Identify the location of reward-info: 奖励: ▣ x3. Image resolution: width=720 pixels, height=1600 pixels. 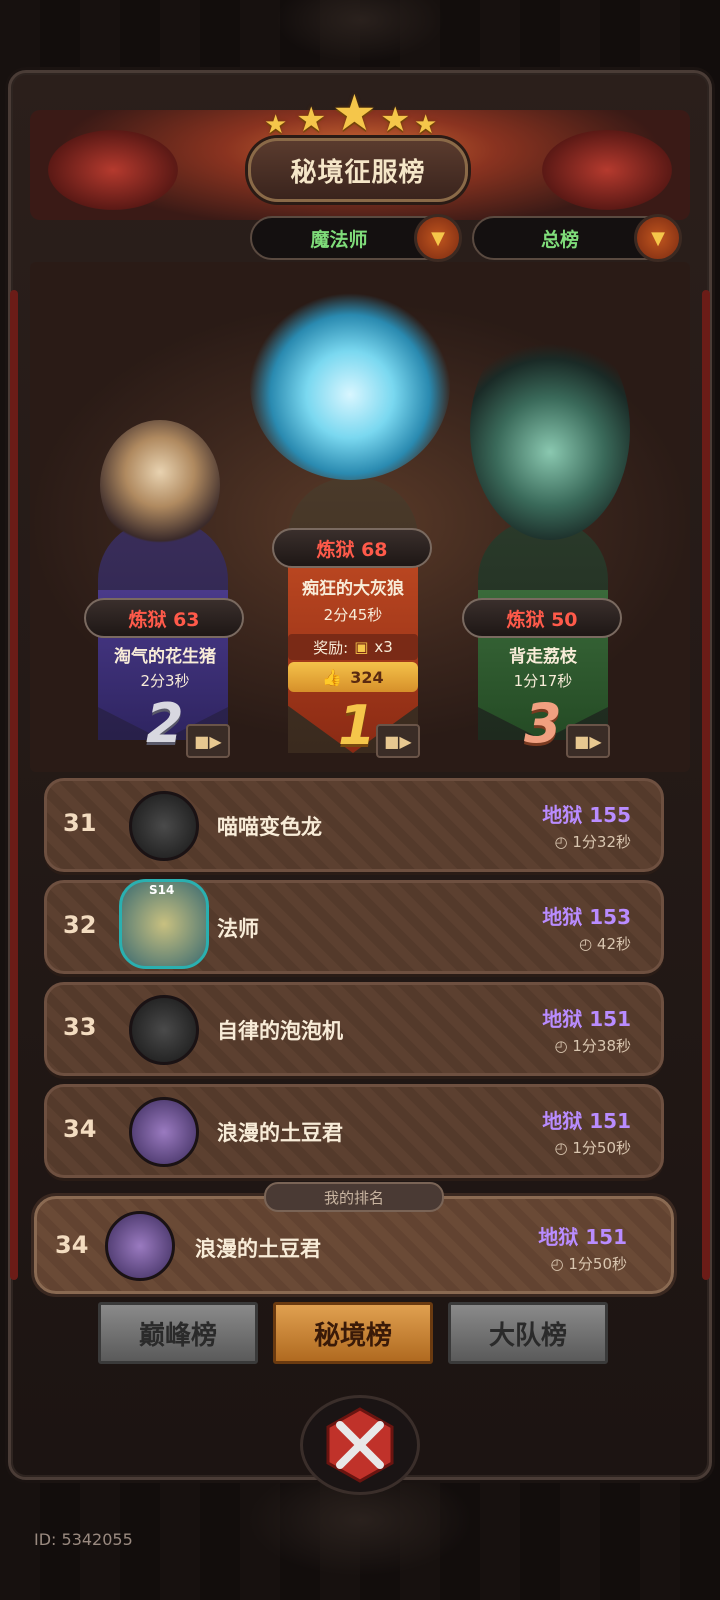
(353, 647).